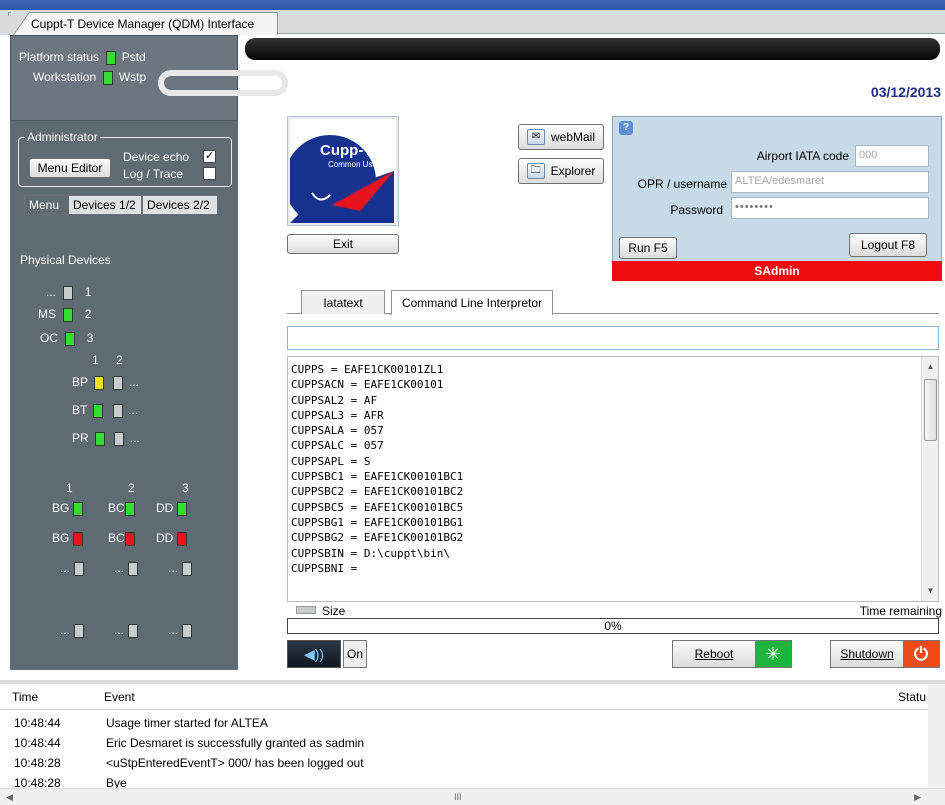 This screenshot has height=805, width=945. Describe the element at coordinates (930, 367) in the screenshot. I see `scroll-up-icon: ▲` at that location.